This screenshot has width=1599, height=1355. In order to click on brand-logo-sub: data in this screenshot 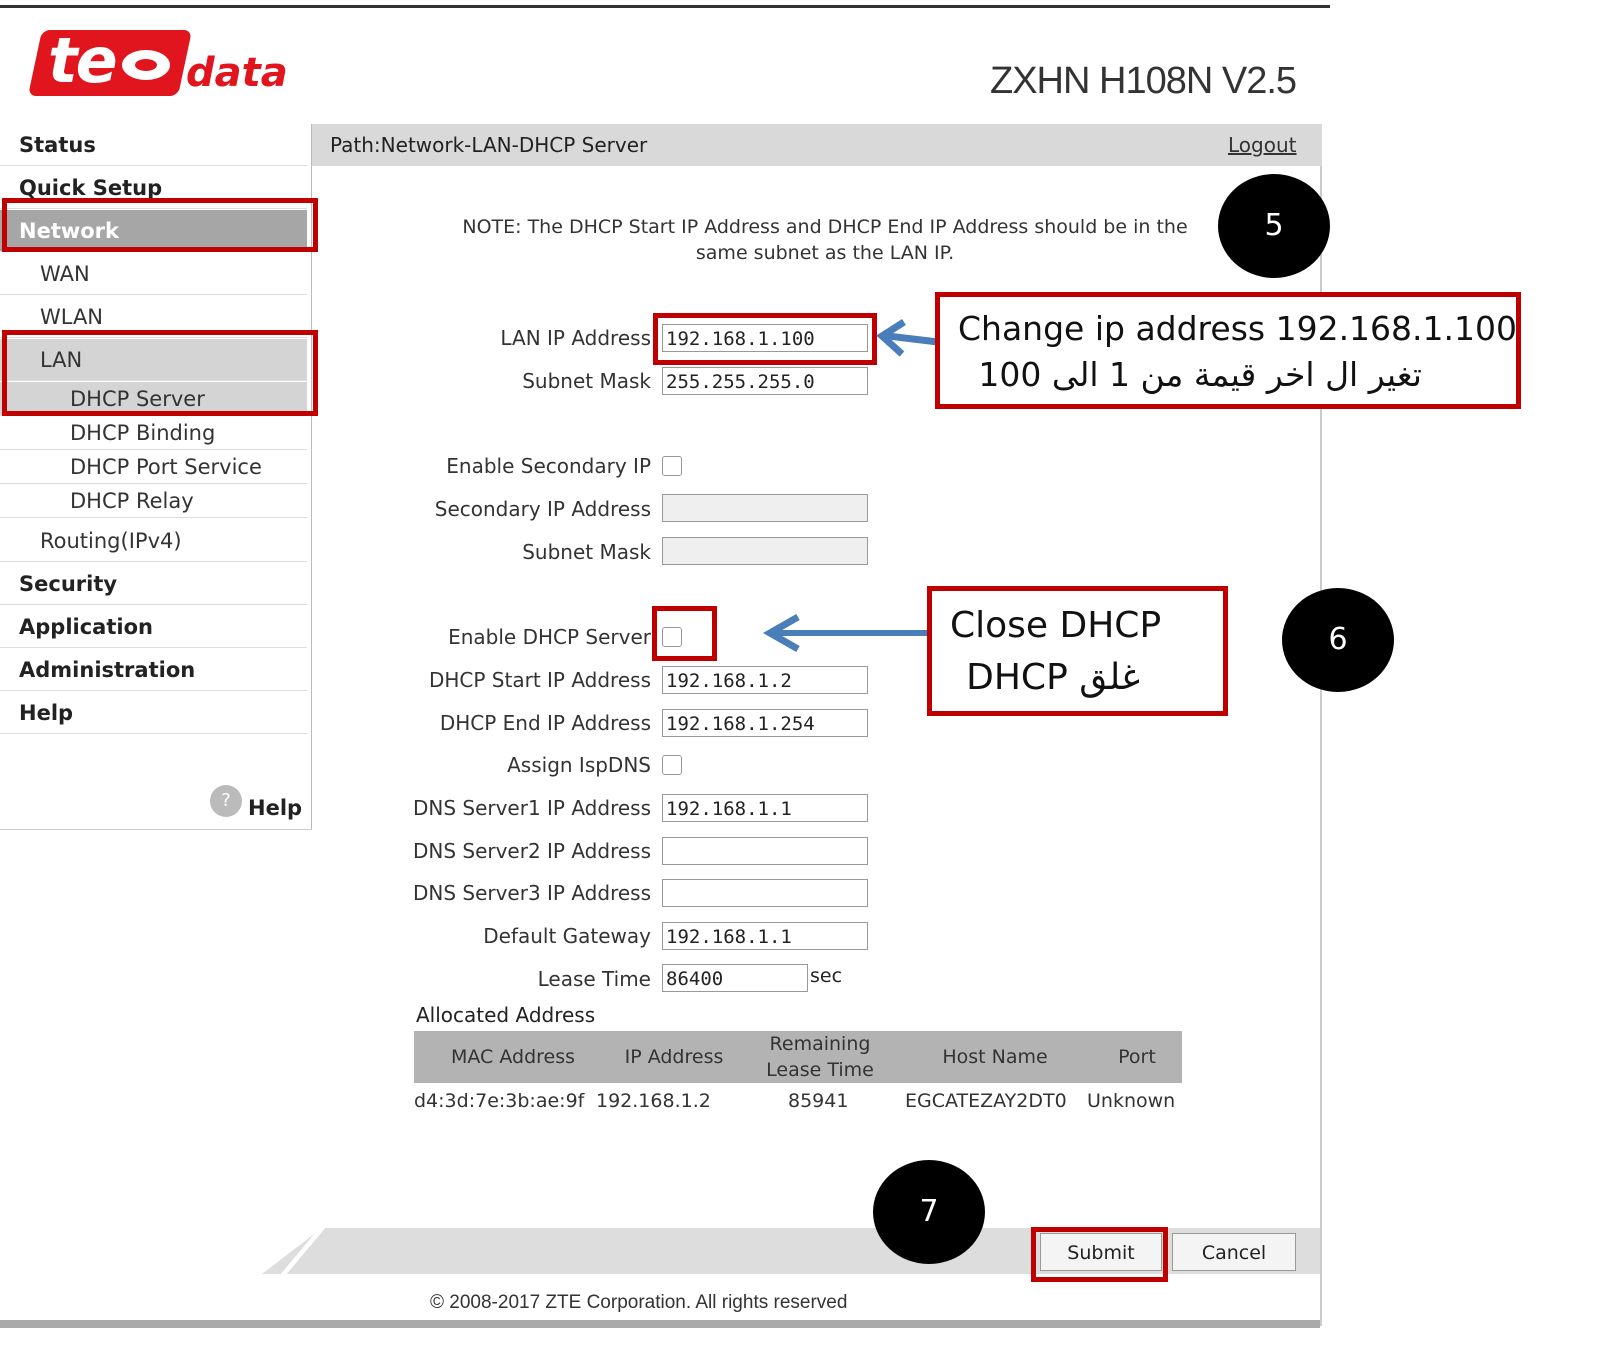, I will do `click(237, 73)`.